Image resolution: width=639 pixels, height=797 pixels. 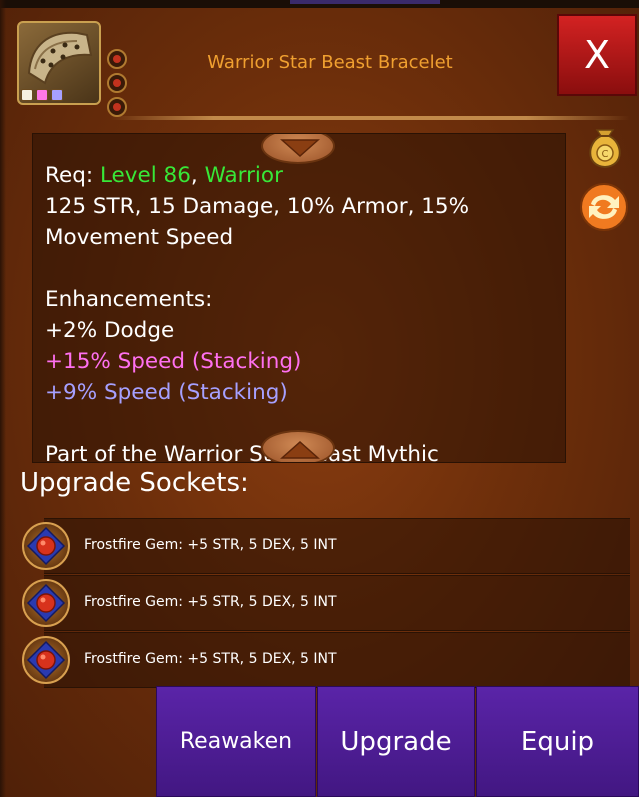 I want to click on scroll-down-button, so click(x=298, y=446).